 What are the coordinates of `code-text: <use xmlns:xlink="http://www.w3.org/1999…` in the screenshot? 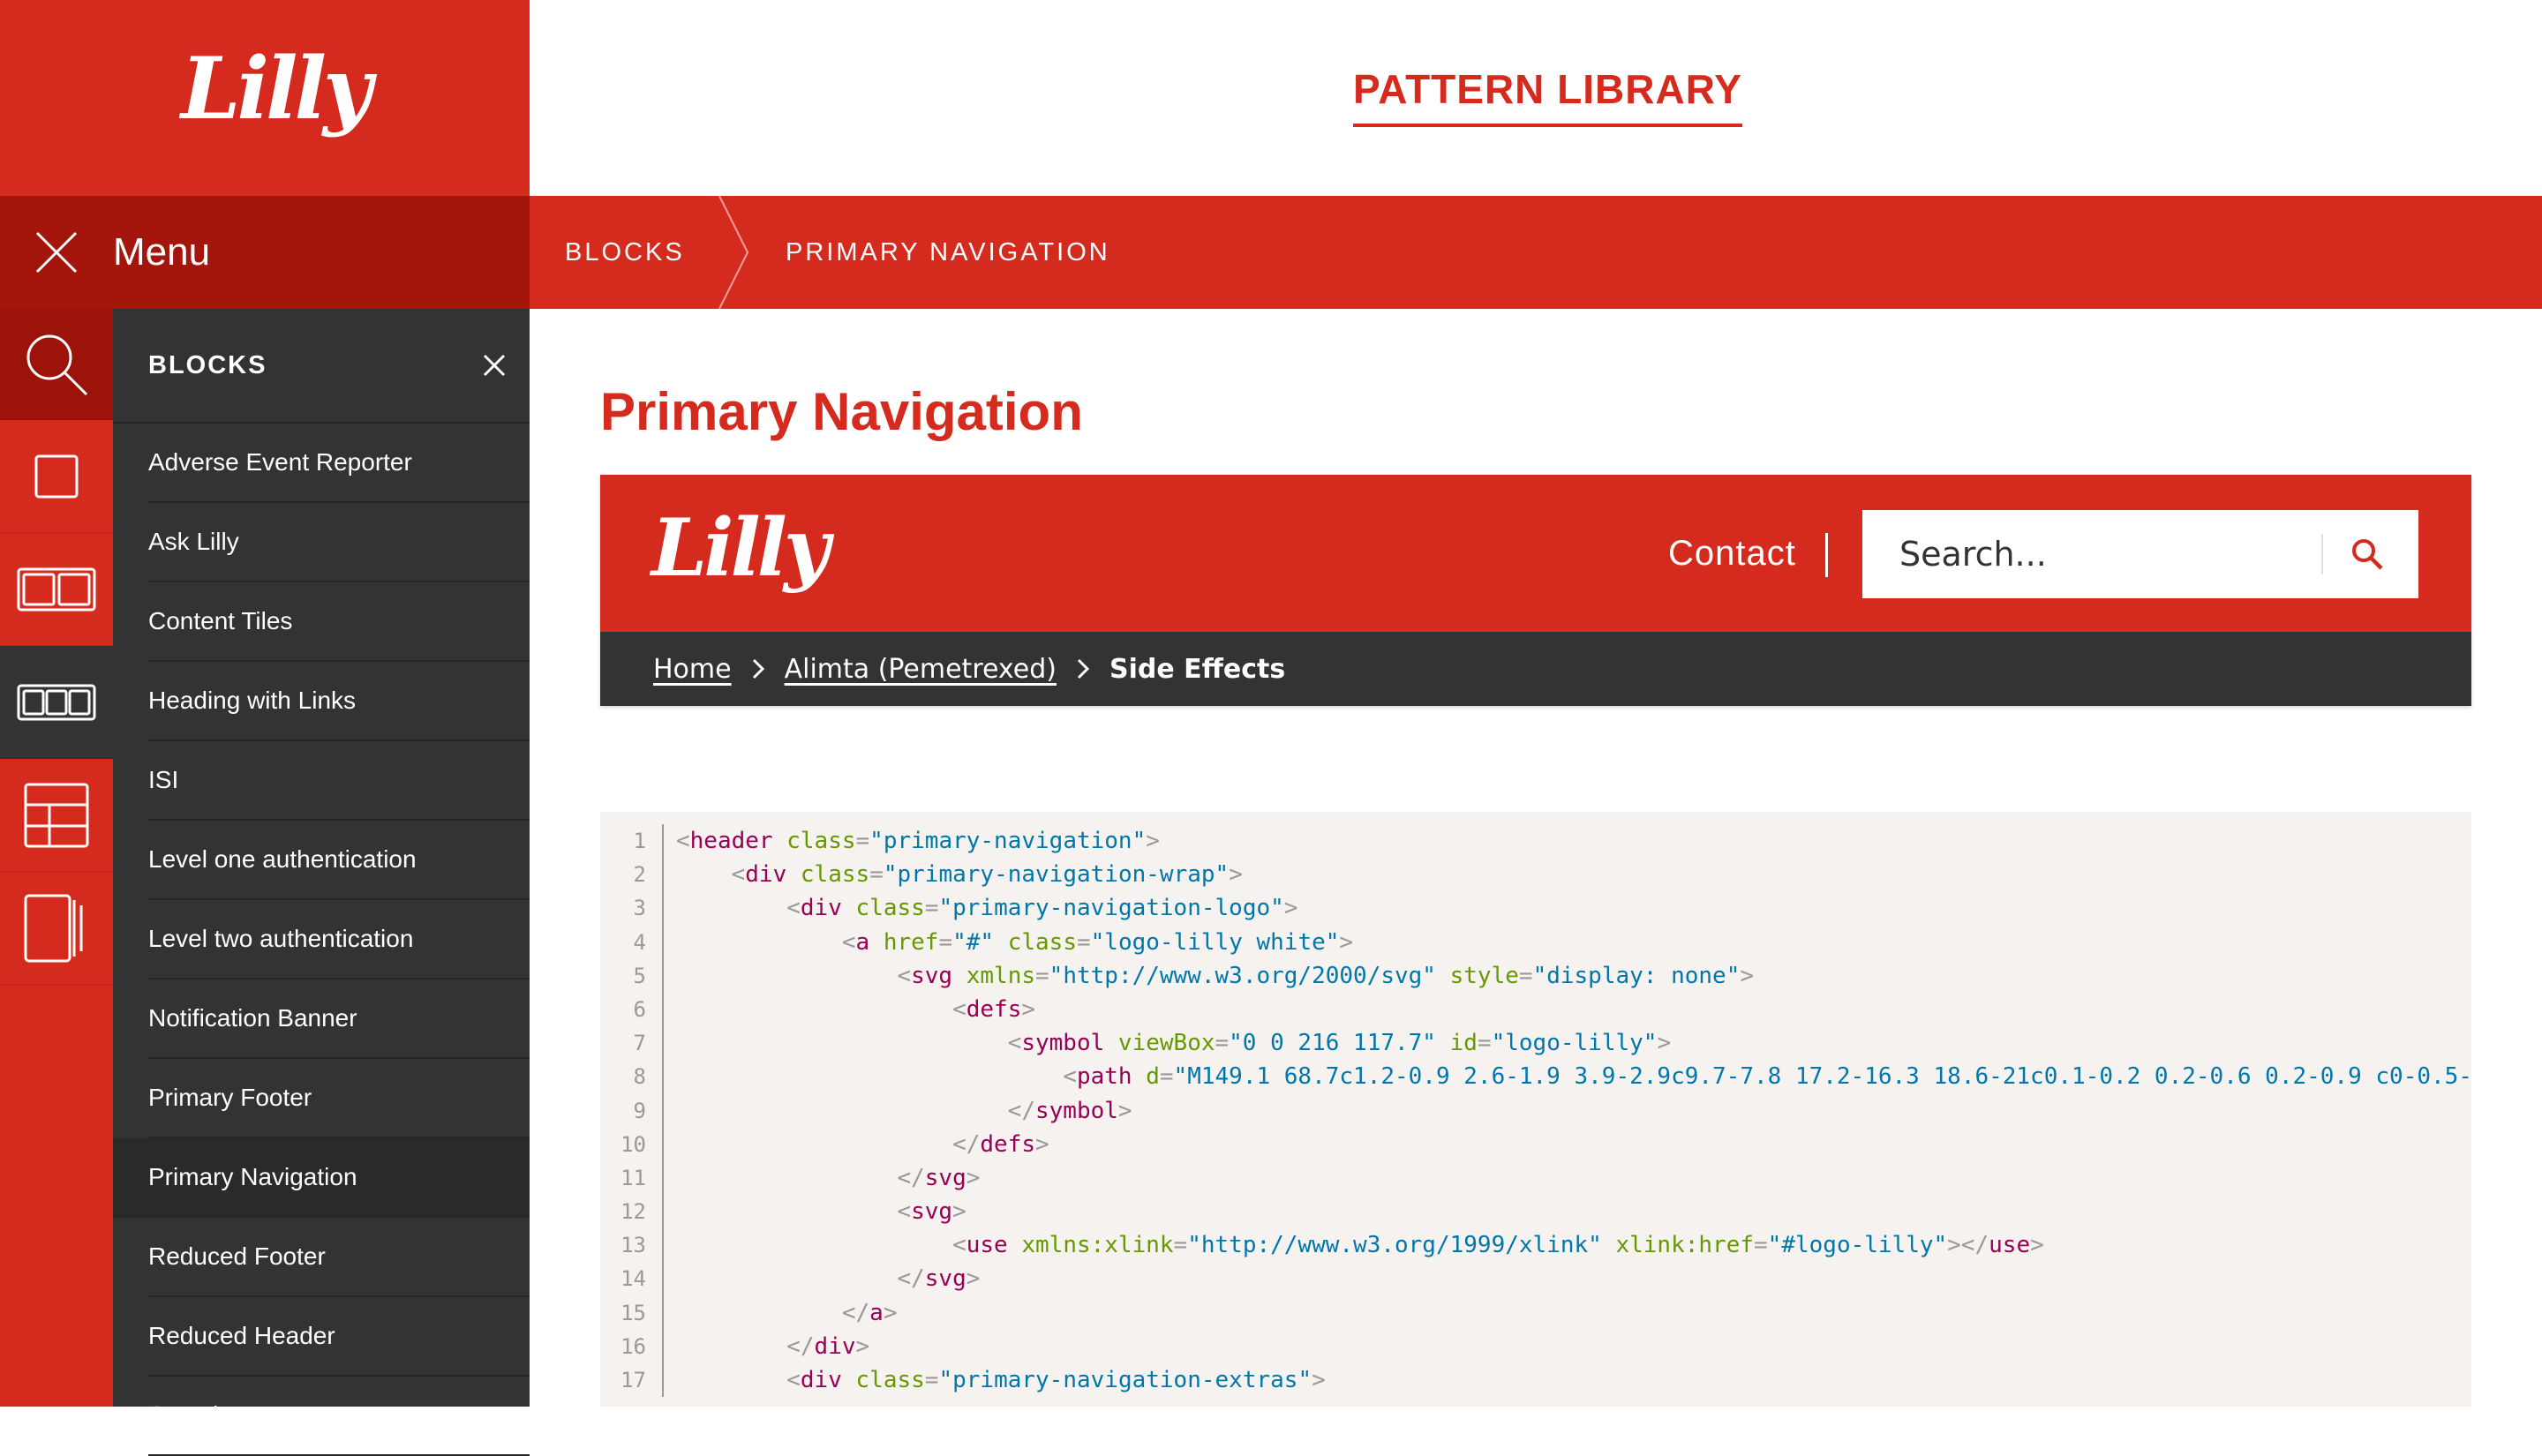 It's located at (1498, 1245).